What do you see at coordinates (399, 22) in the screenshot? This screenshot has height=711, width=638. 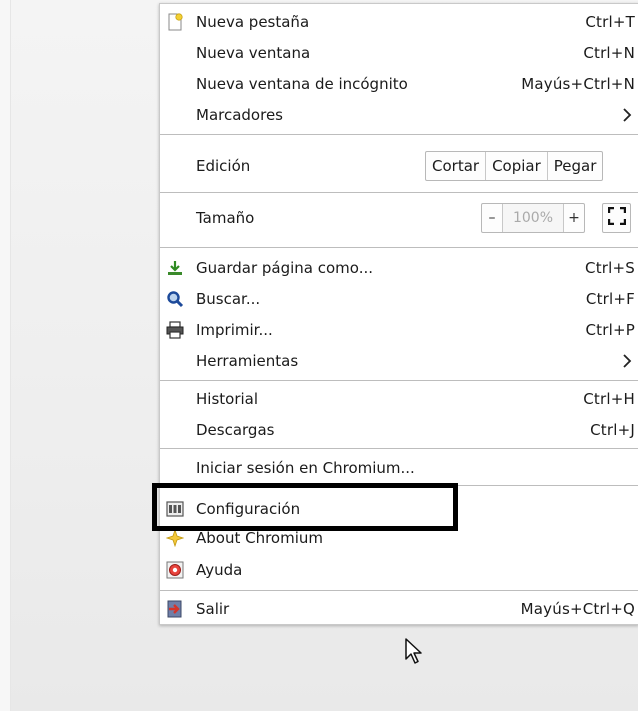 I see `menu-item-new-tab: Nueva pestaña Ctrl+T` at bounding box center [399, 22].